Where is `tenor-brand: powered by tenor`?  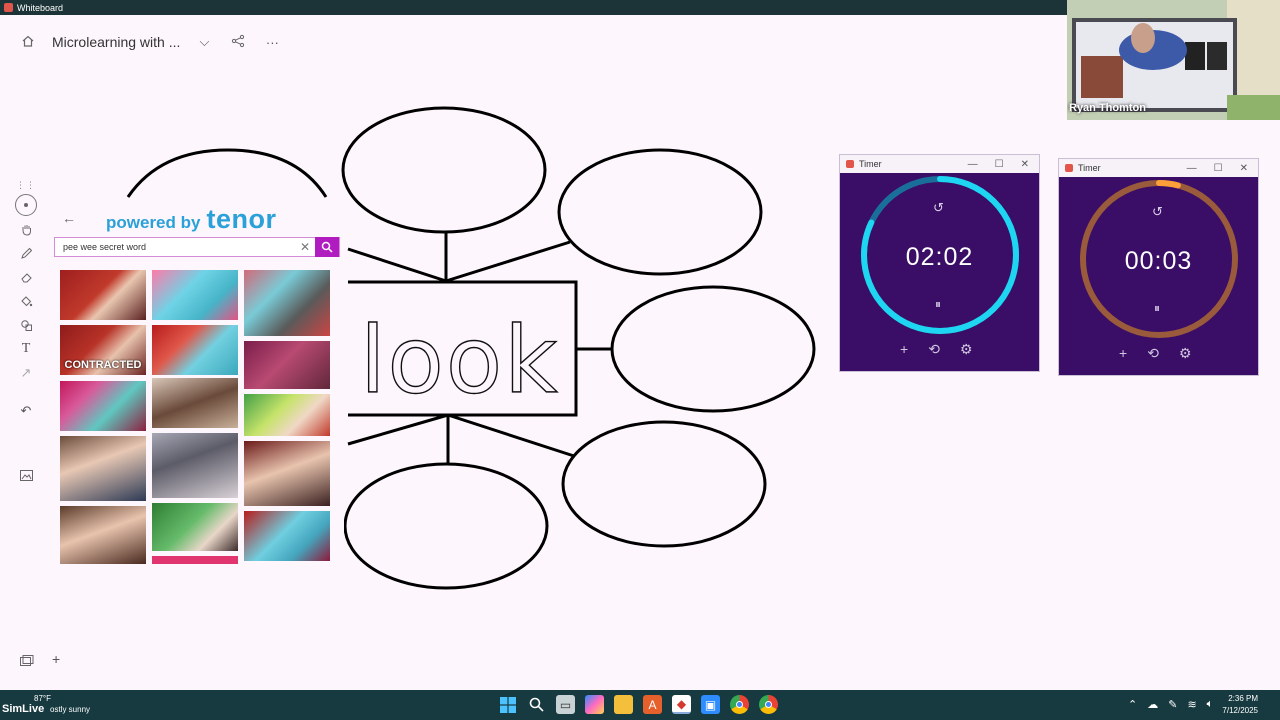 tenor-brand: powered by tenor is located at coordinates (191, 219).